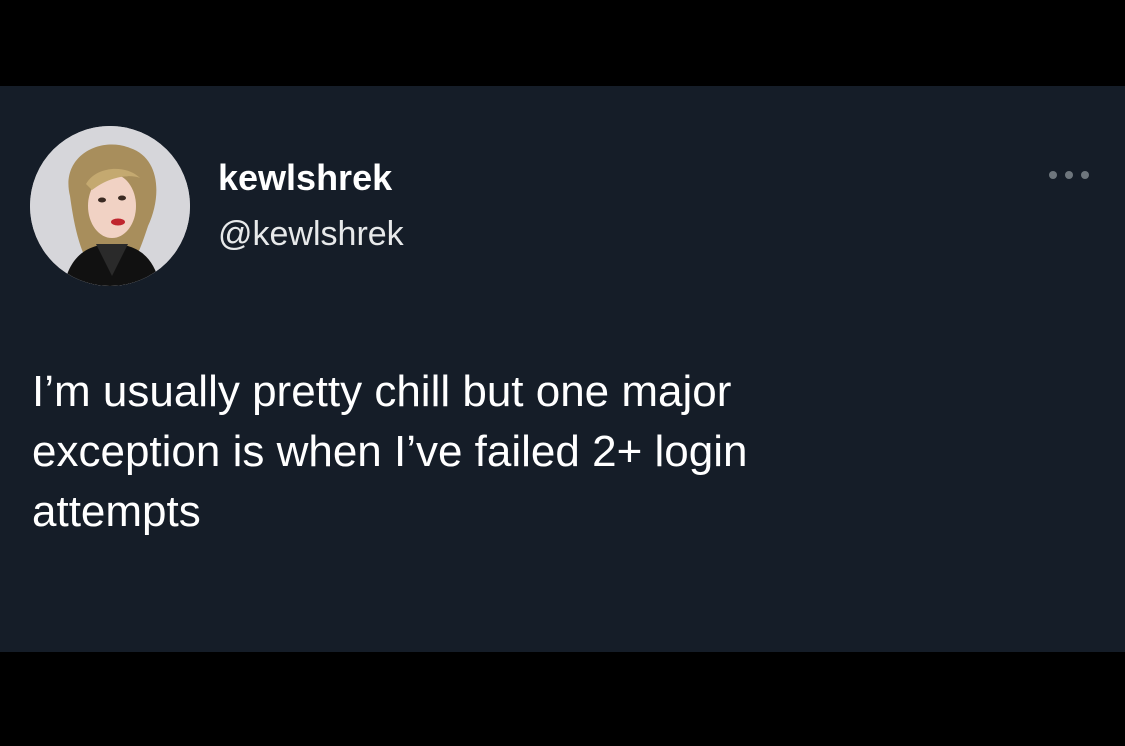 The height and width of the screenshot is (746, 1125). Describe the element at coordinates (311, 234) in the screenshot. I see `author-handle: @kewlshrek` at that location.